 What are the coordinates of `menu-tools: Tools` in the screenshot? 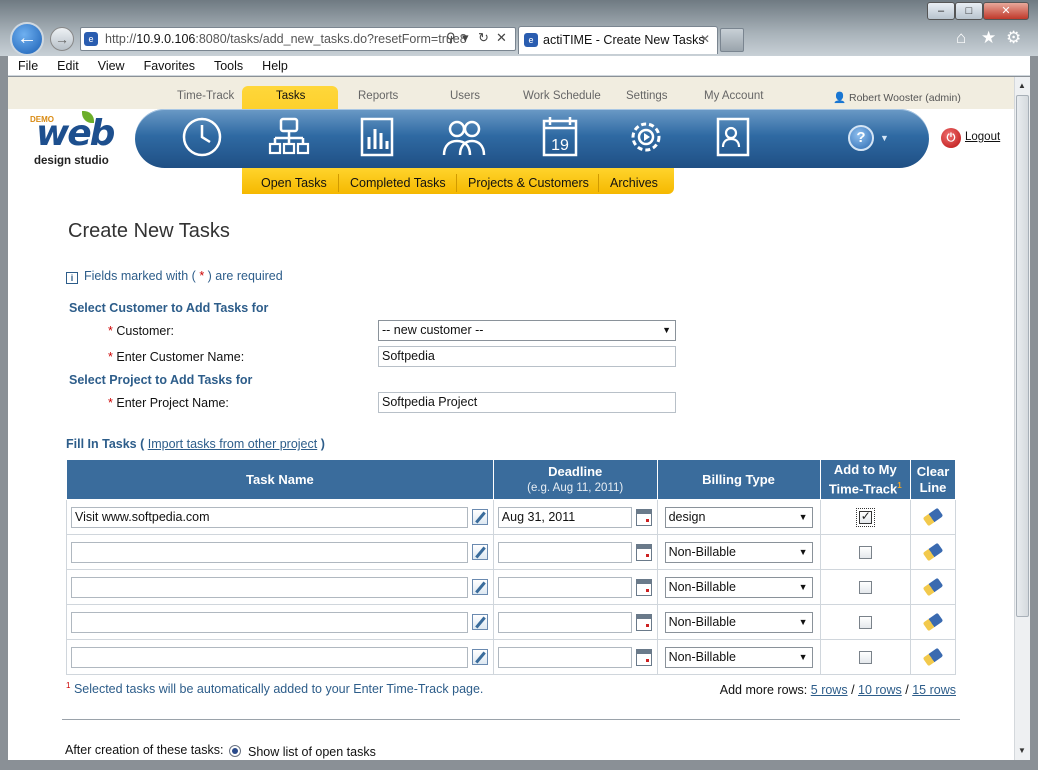 It's located at (228, 65).